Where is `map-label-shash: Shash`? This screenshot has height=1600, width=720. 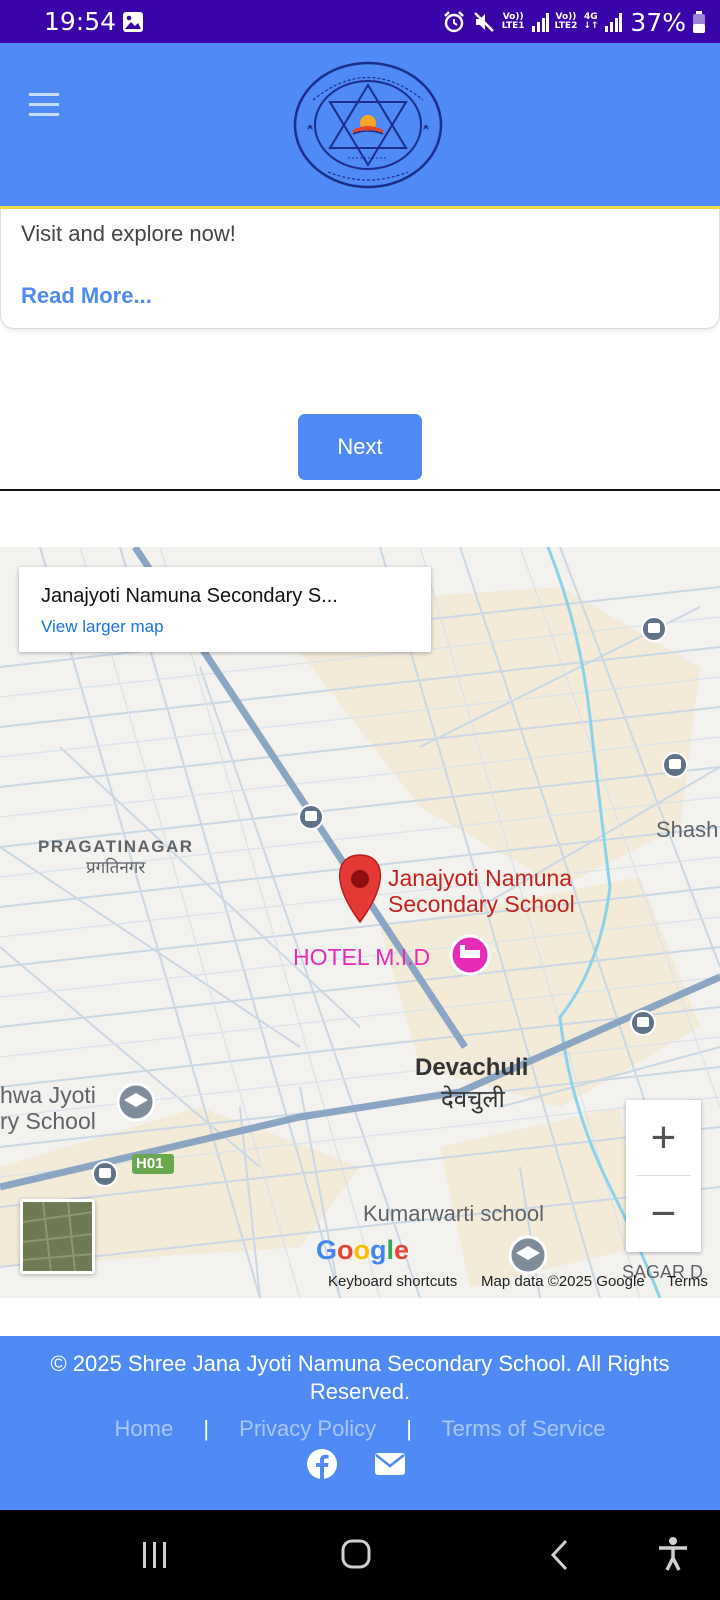
map-label-shash: Shash is located at coordinates (687, 829).